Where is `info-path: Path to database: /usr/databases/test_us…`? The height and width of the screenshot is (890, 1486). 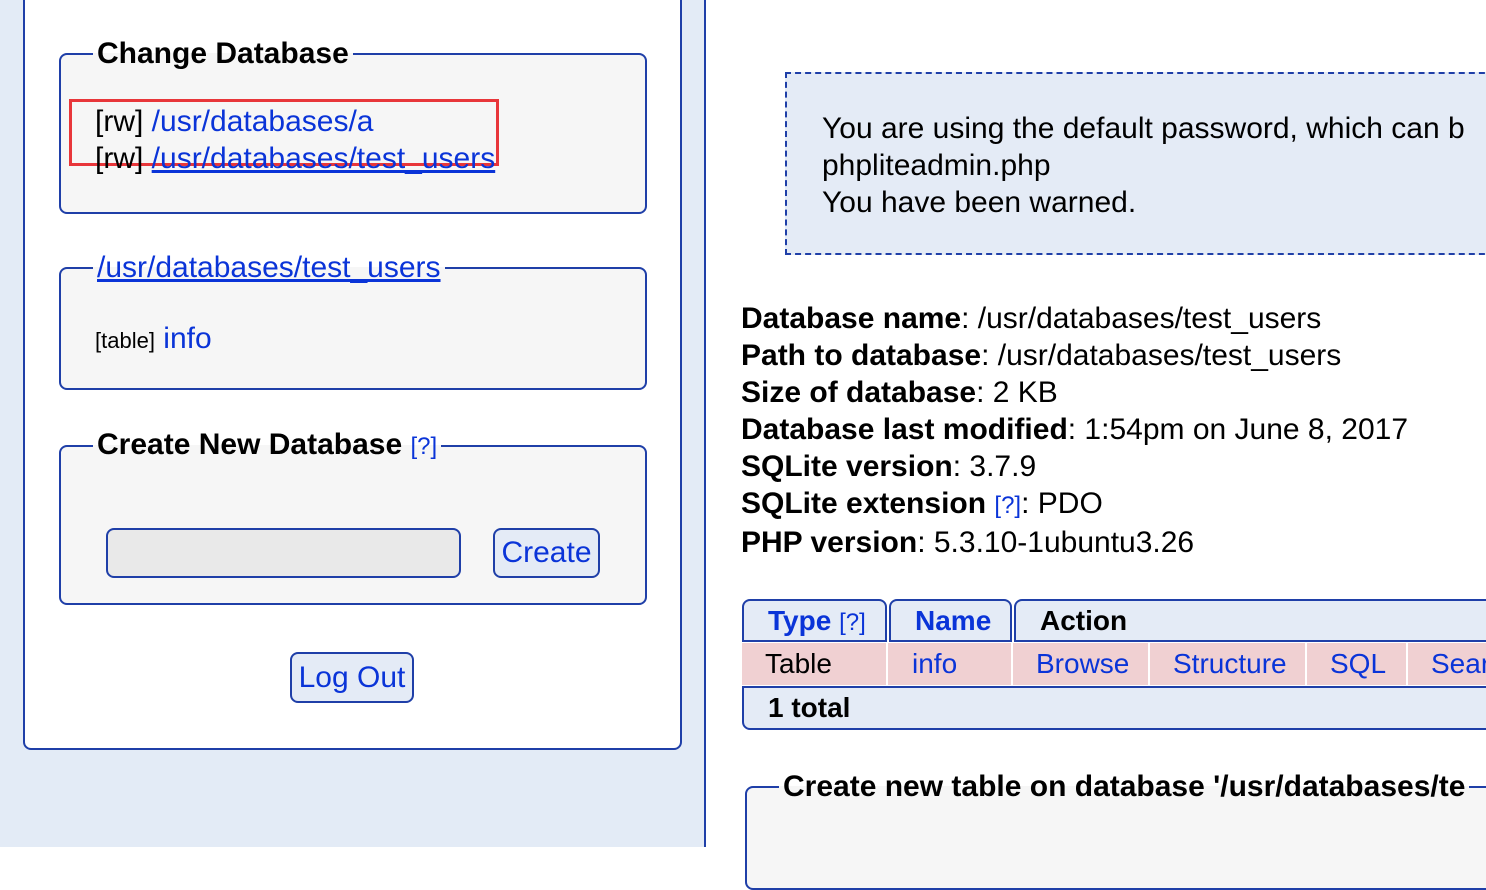
info-path: Path to database: /usr/databases/test_us… is located at coordinates (1041, 355).